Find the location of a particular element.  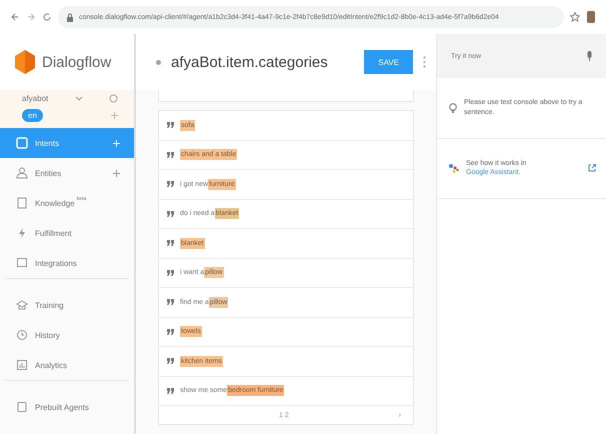

nav-item: History is located at coordinates (67, 335).